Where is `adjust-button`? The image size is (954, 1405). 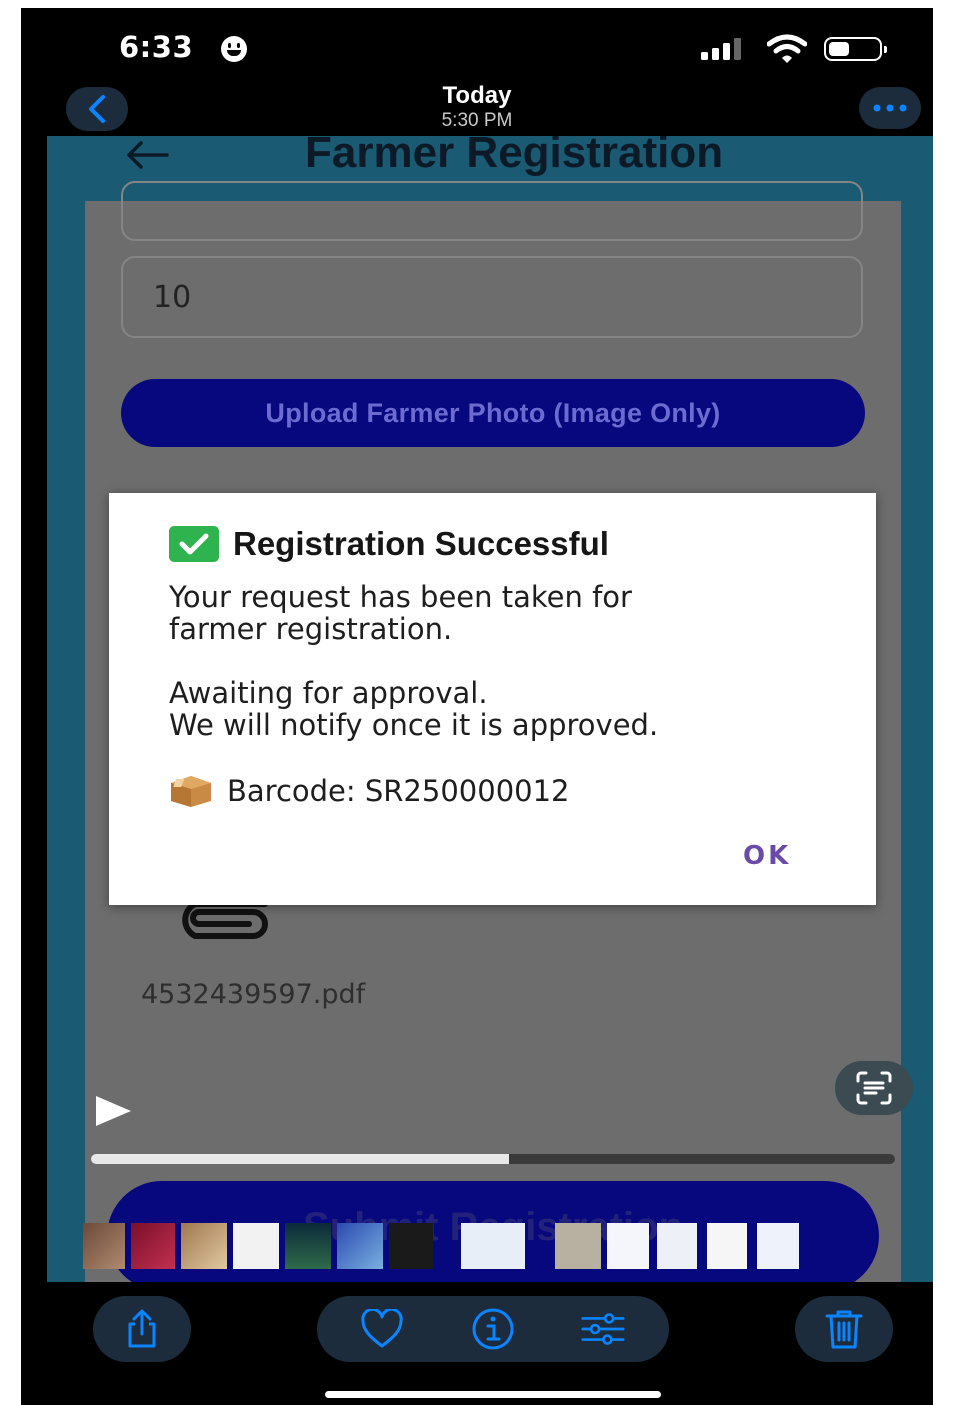
adjust-button is located at coordinates (603, 1329).